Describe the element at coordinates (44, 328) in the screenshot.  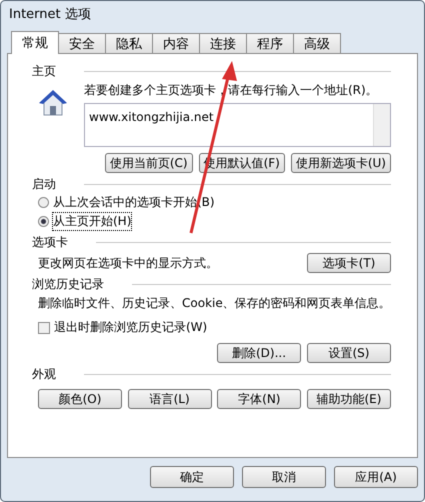
I see `checkbox` at that location.